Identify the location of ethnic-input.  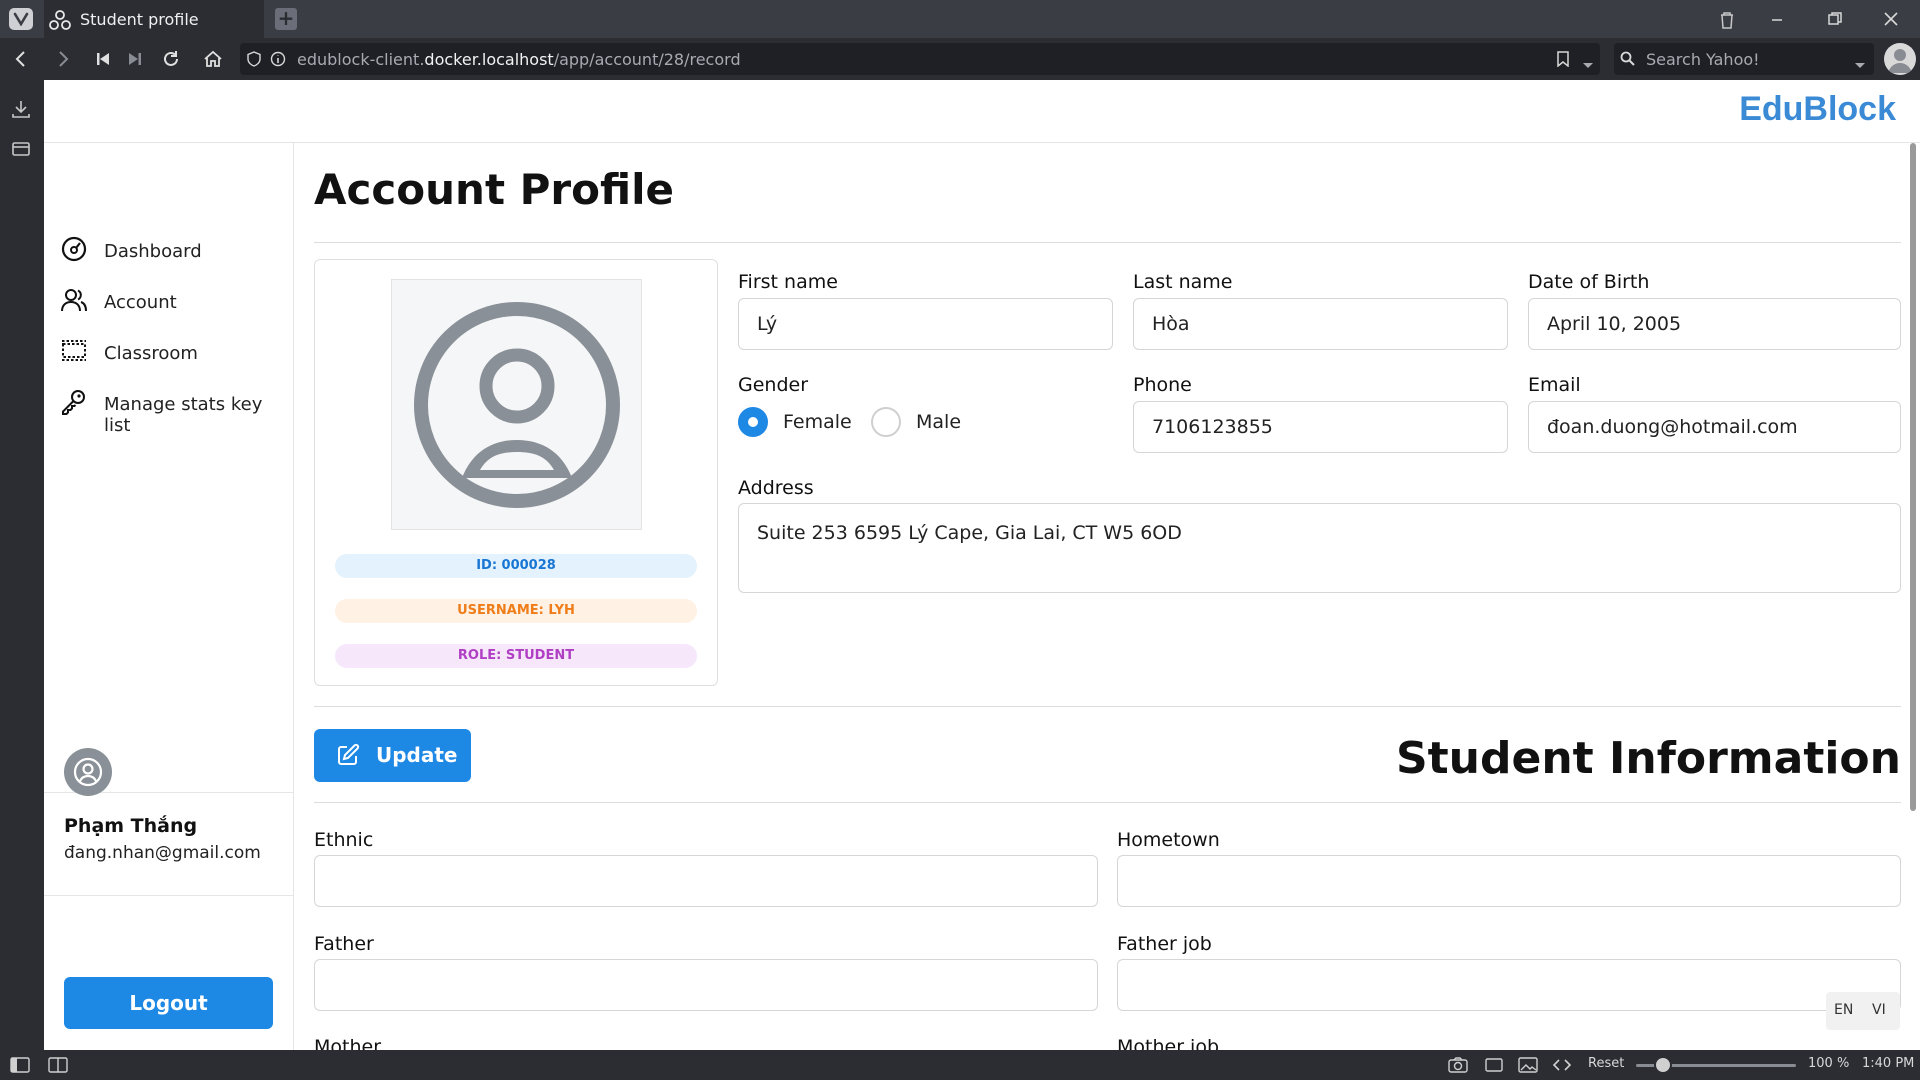
(706, 881).